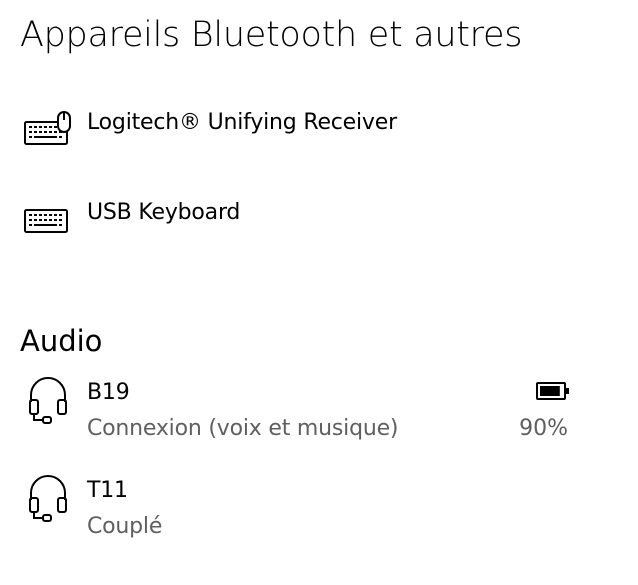  I want to click on audio-section-title: Audio, so click(61, 341).